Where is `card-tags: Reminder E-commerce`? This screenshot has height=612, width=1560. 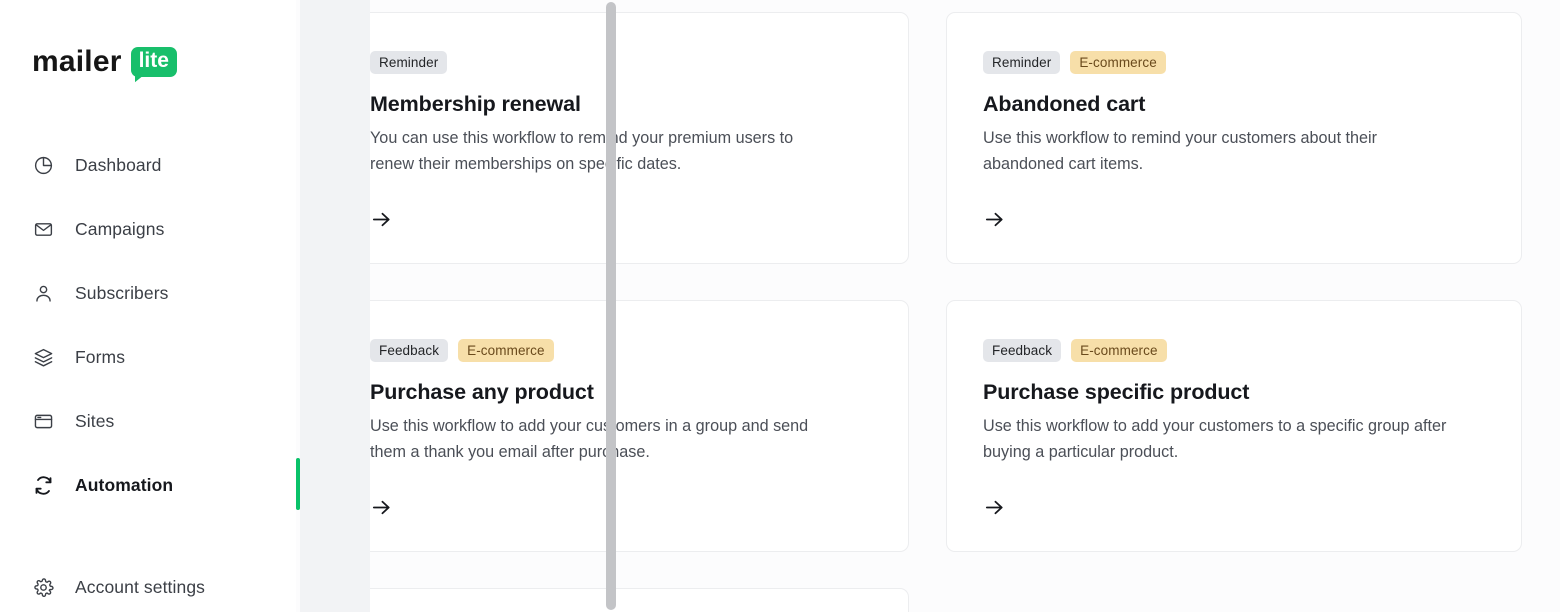
card-tags: Reminder E-commerce is located at coordinates (1234, 62).